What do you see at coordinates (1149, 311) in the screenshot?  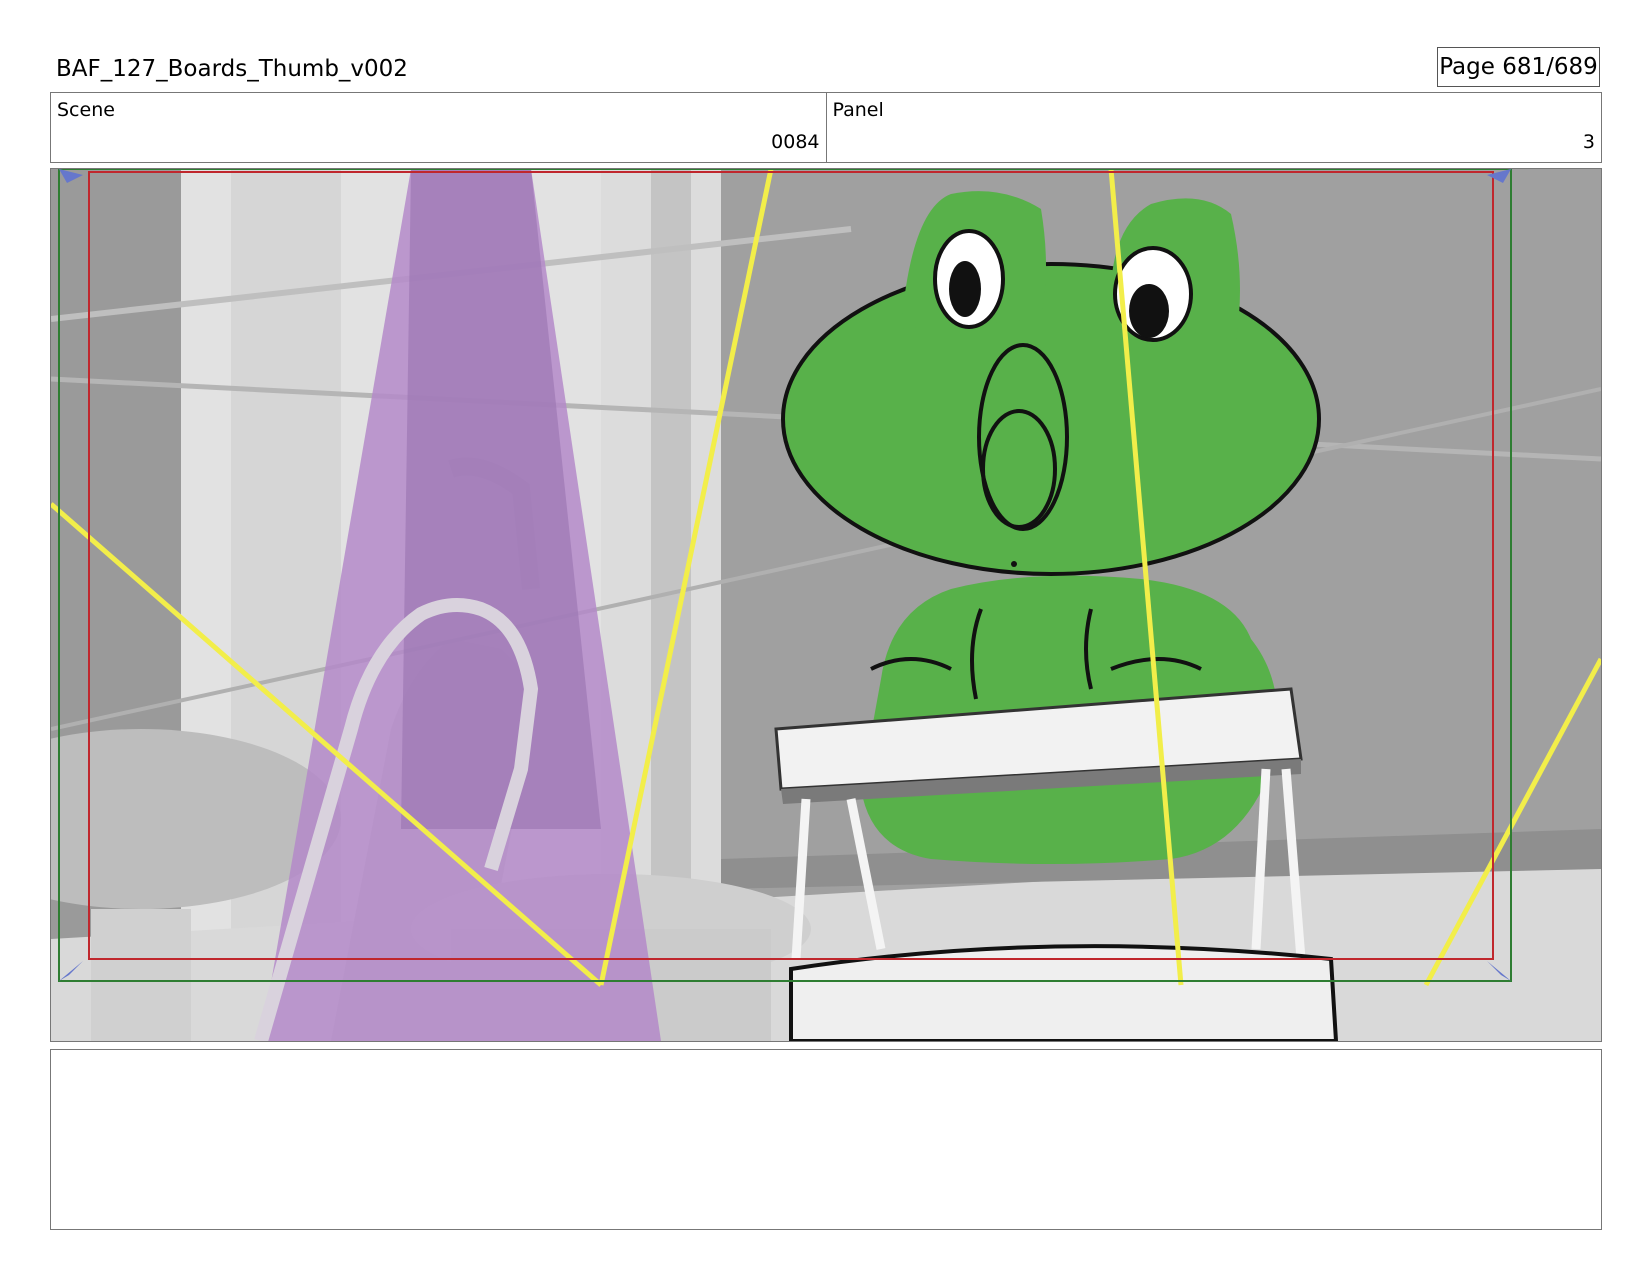 I see `frog-right-pupil` at bounding box center [1149, 311].